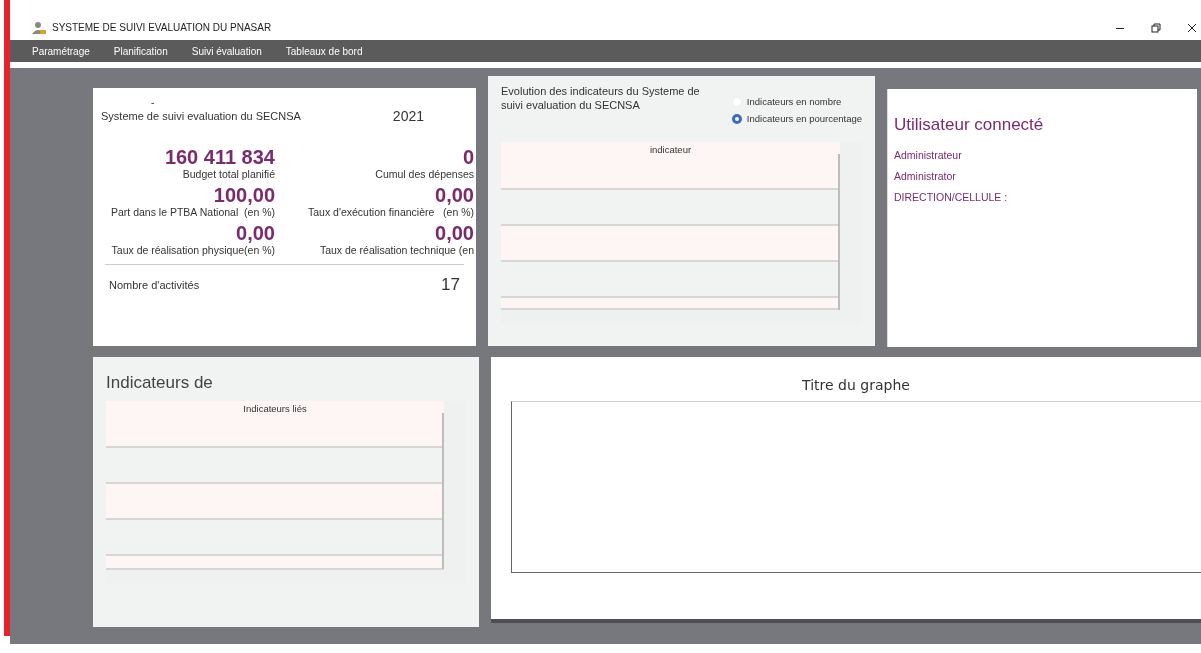 The height and width of the screenshot is (653, 1201). Describe the element at coordinates (162, 27) in the screenshot. I see `window-title: SYSTEME DE SUIVI EVALUATION DU PNASAR` at that location.